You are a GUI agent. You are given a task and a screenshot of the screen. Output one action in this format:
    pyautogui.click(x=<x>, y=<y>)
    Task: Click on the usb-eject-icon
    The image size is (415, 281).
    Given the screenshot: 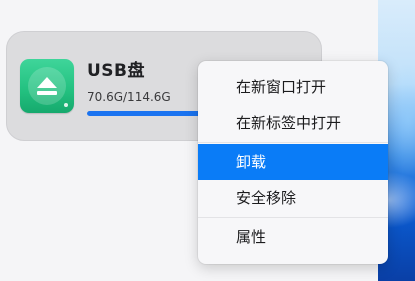 What is the action you would take?
    pyautogui.click(x=47, y=86)
    